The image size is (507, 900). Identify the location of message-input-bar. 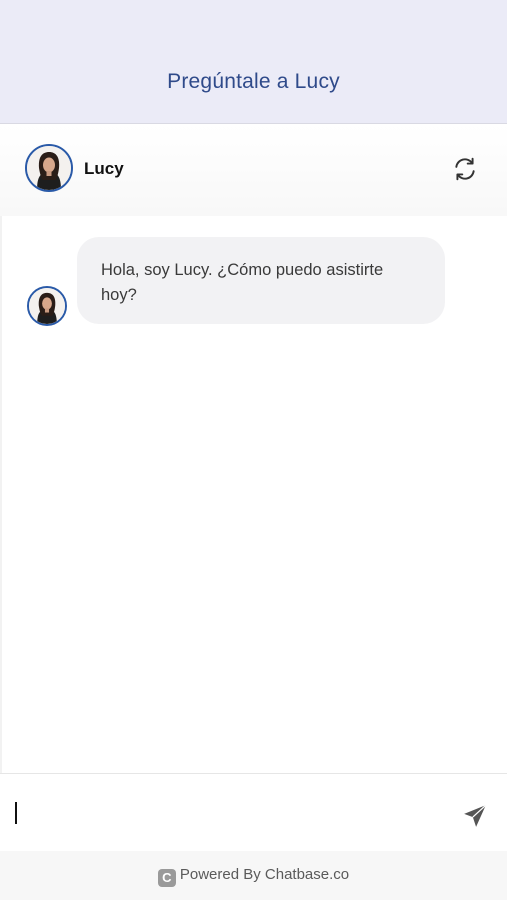
(253, 812).